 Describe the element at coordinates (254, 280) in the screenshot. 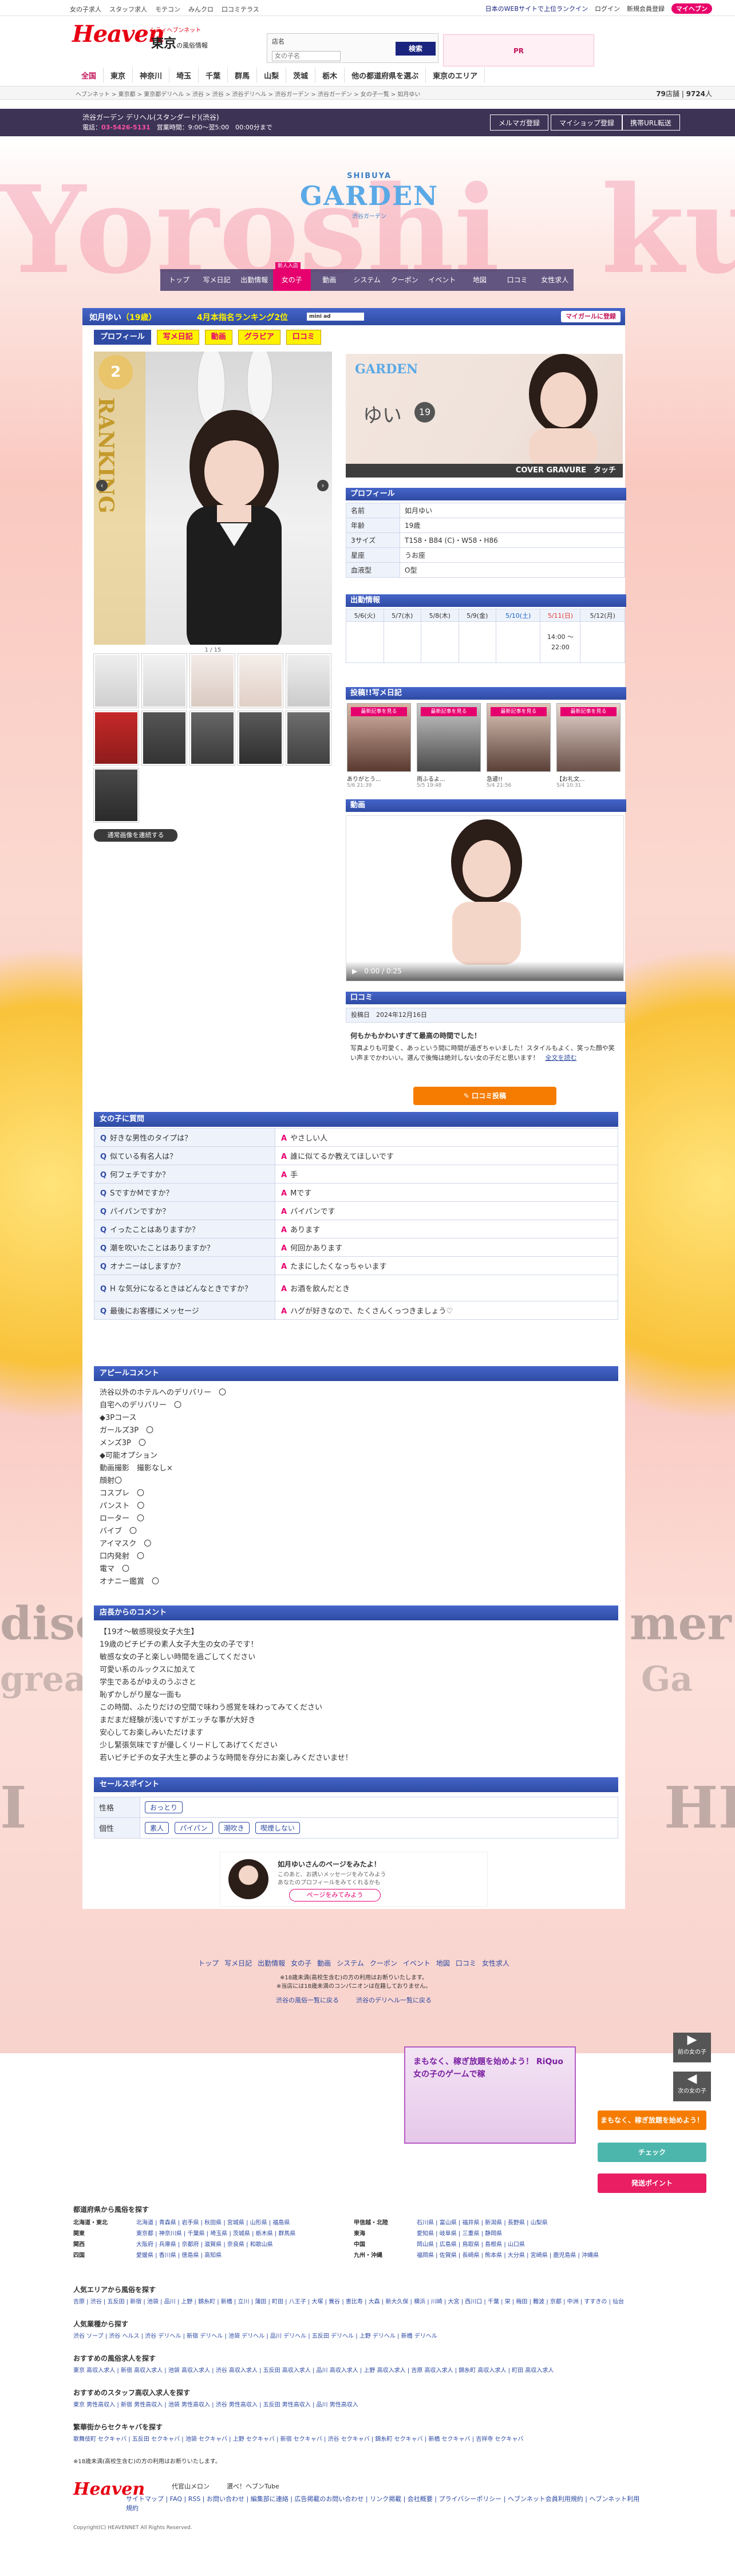

I see `shop-nav-item: 出勤情報` at that location.